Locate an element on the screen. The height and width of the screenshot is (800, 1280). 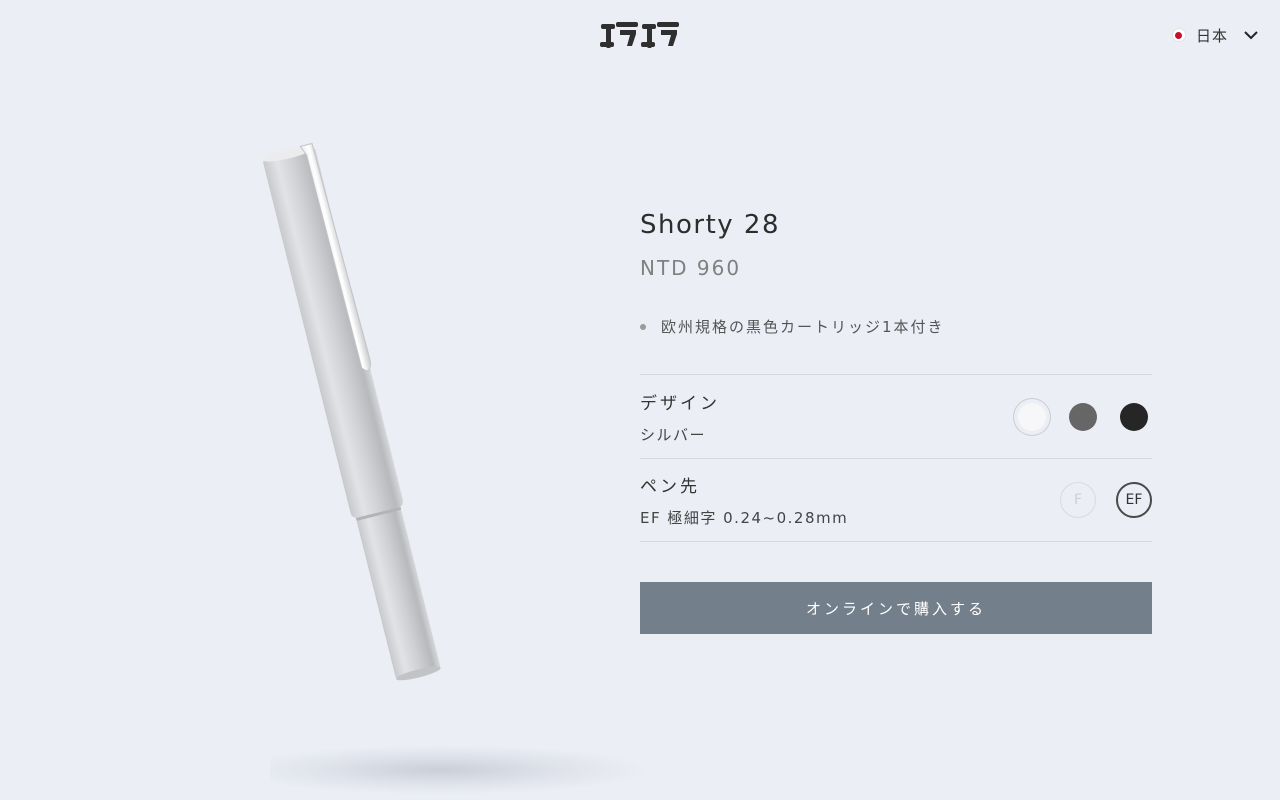
feature-item: 欧州規格の黒色カートリッジ1本付き is located at coordinates (896, 327).